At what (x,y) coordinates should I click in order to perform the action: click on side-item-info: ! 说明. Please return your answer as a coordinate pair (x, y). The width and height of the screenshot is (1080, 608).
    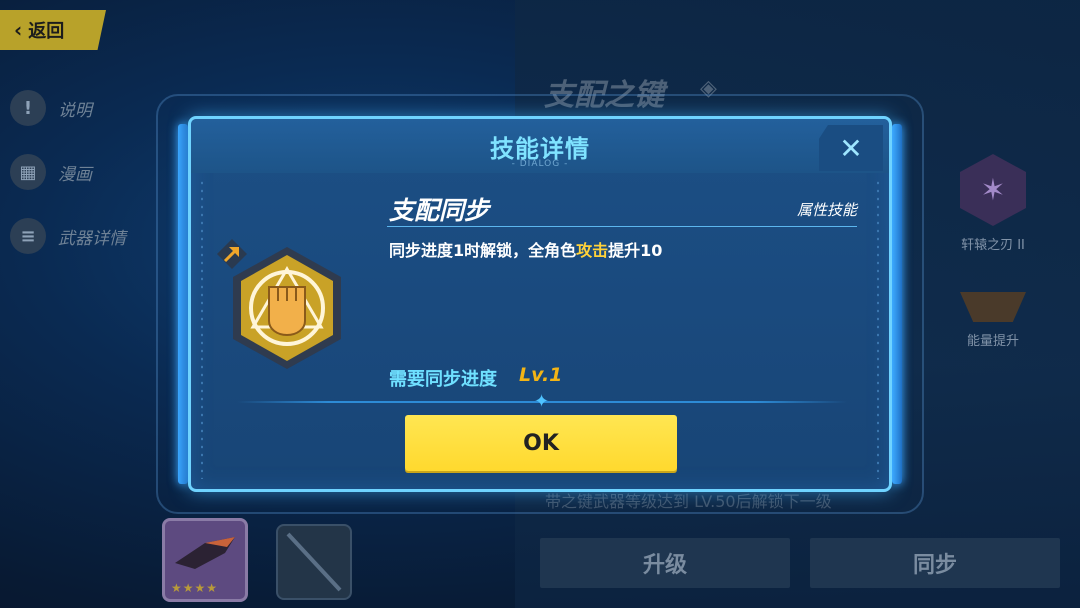
    Looking at the image, I should click on (68, 108).